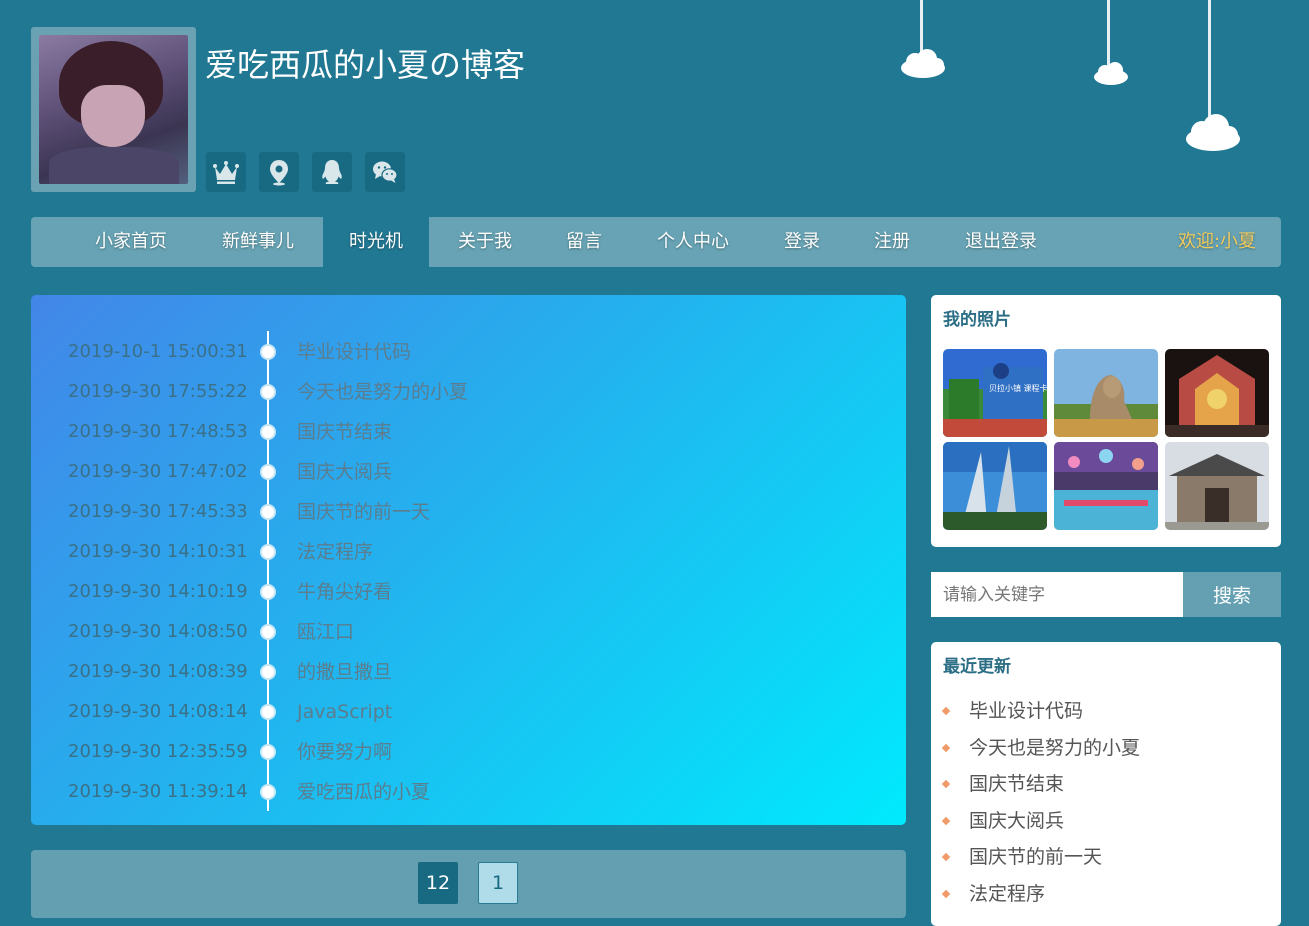 This screenshot has height=926, width=1309. What do you see at coordinates (158, 351) in the screenshot?
I see `timeline-date: 2019-10-1 15:00:31` at bounding box center [158, 351].